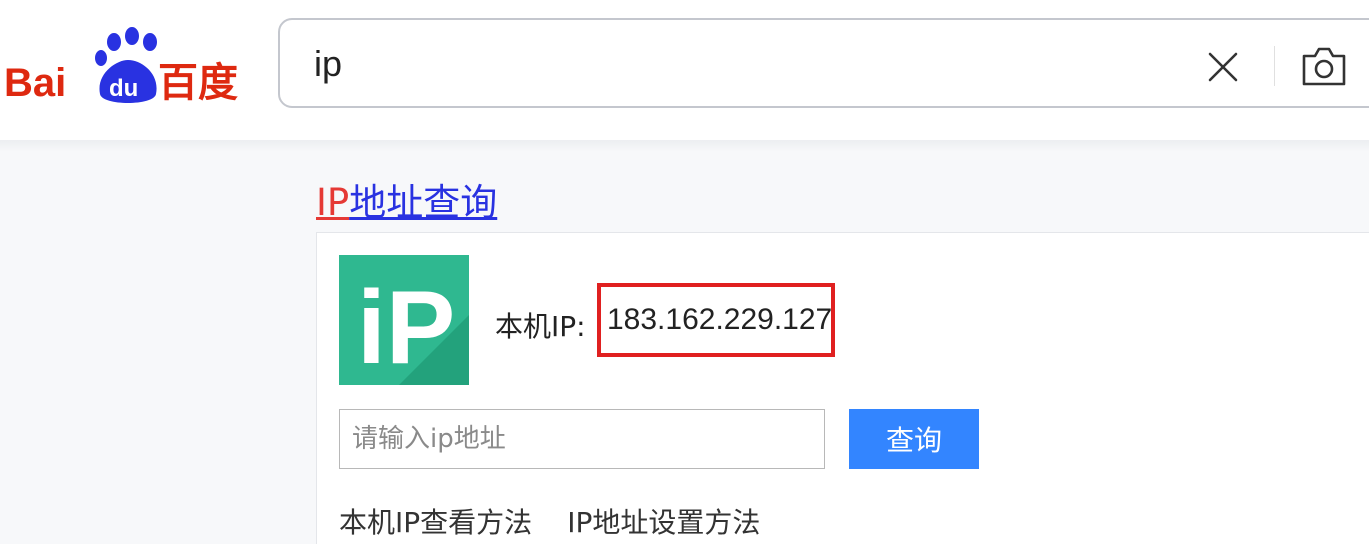 Image resolution: width=1369 pixels, height=544 pixels. I want to click on ip-highlight-box: 183.162.229.127, so click(716, 320).